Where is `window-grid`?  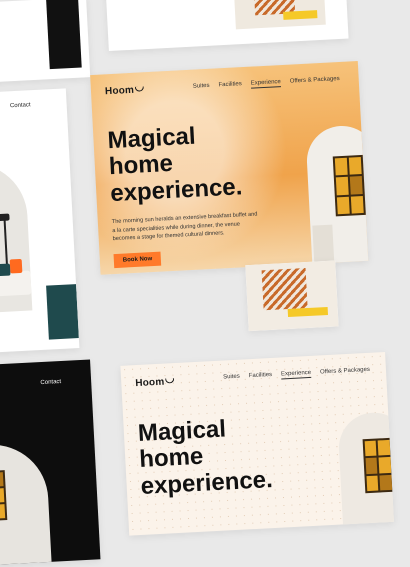
window-grid is located at coordinates (4, 496).